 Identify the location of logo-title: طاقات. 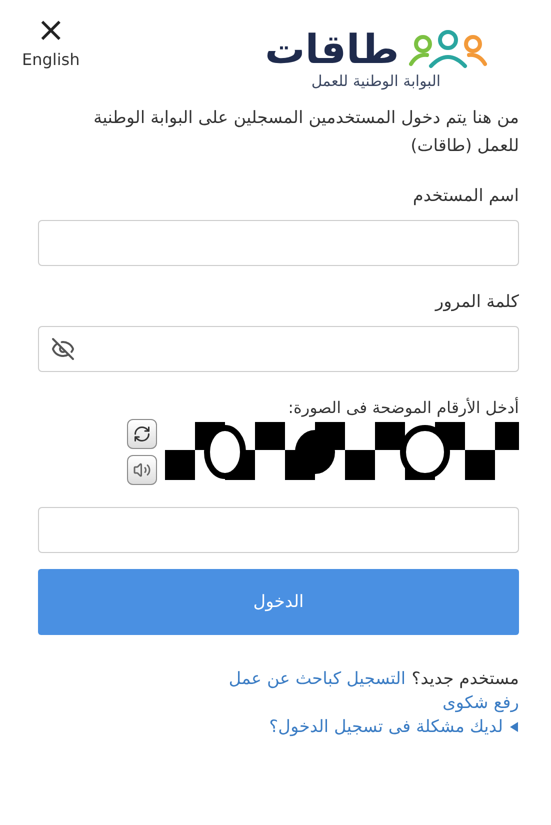
(331, 50).